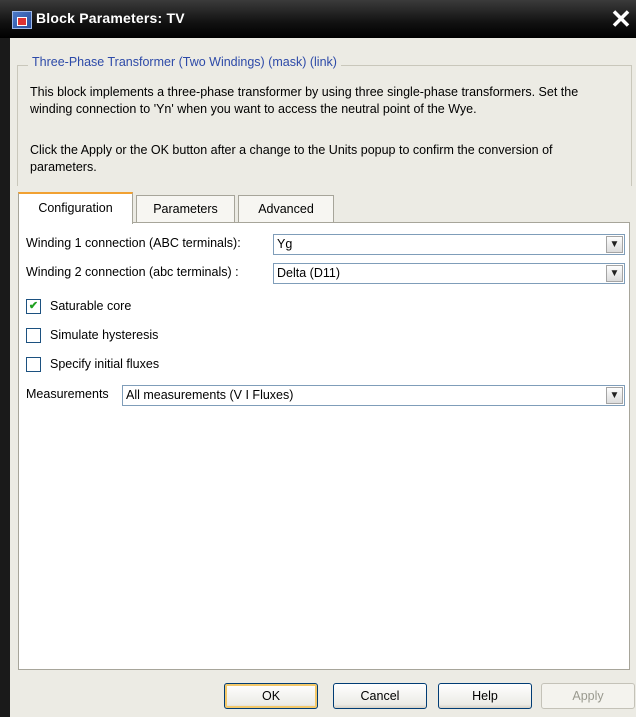 The width and height of the screenshot is (636, 717). Describe the element at coordinates (271, 696) in the screenshot. I see `ok-button: OK` at that location.